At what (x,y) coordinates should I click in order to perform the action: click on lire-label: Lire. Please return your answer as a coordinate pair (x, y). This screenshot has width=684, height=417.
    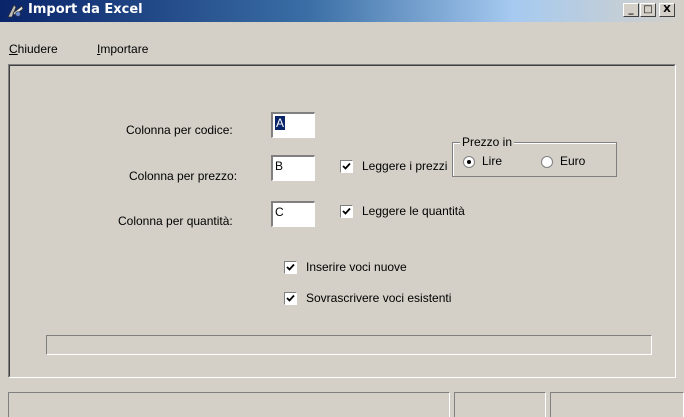
    Looking at the image, I should click on (492, 161).